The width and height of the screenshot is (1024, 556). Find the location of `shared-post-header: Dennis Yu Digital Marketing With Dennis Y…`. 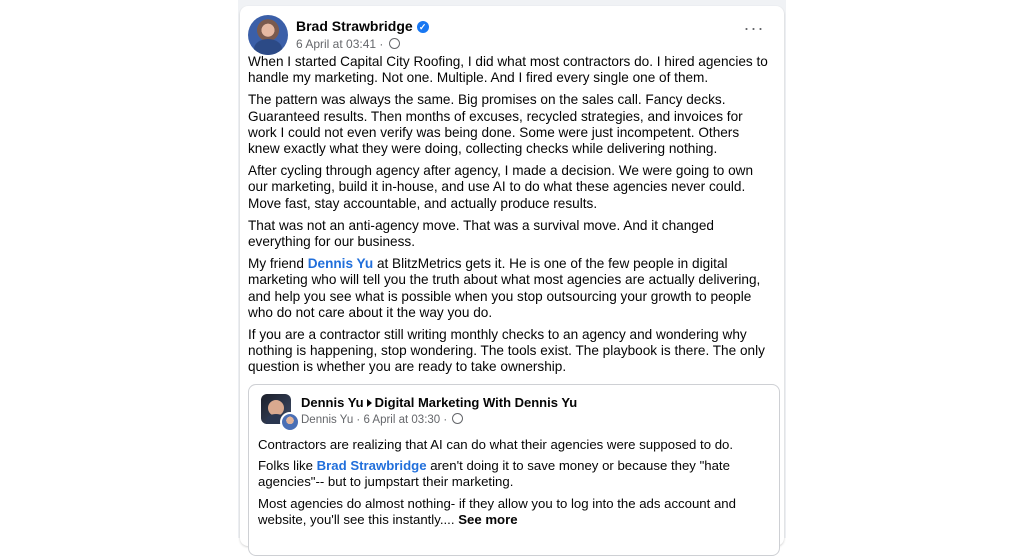

shared-post-header: Dennis Yu Digital Marketing With Dennis Y… is located at coordinates (514, 413).